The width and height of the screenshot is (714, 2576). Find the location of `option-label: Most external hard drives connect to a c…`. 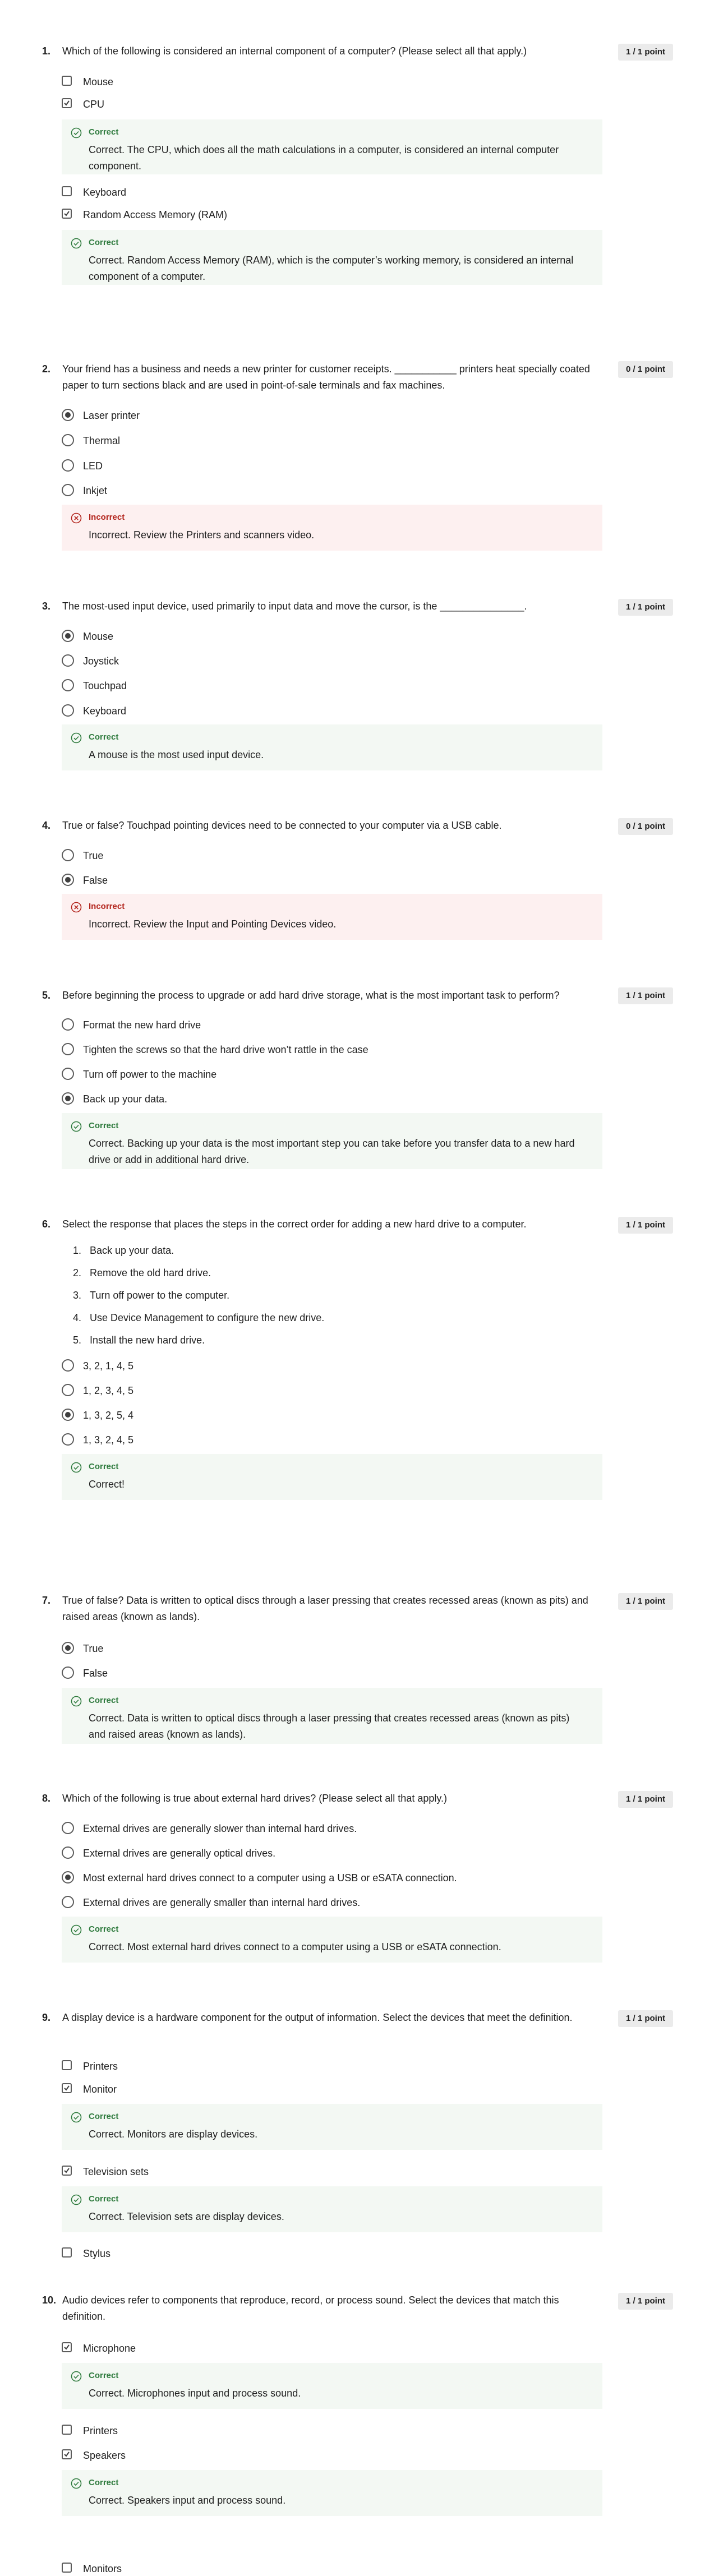

option-label: Most external hard drives connect to a c… is located at coordinates (270, 1877).